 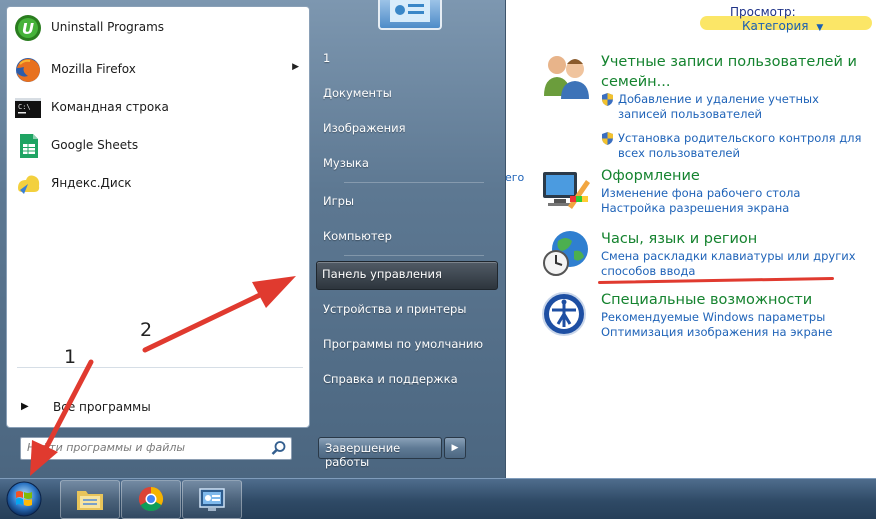 What do you see at coordinates (565, 253) in the screenshot?
I see `globe-clock-icon` at bounding box center [565, 253].